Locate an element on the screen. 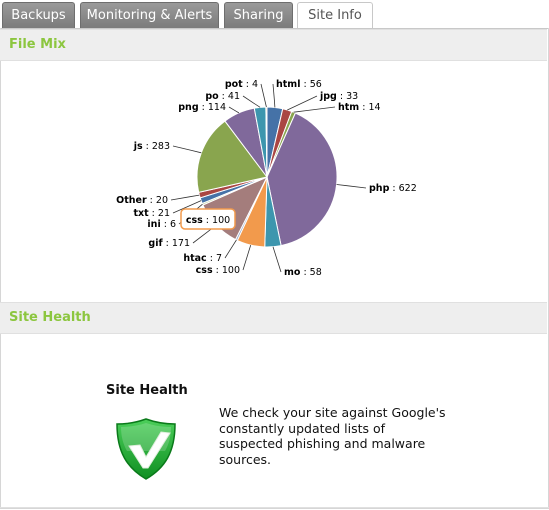  pie-label-js: js : 283 is located at coordinates (151, 146).